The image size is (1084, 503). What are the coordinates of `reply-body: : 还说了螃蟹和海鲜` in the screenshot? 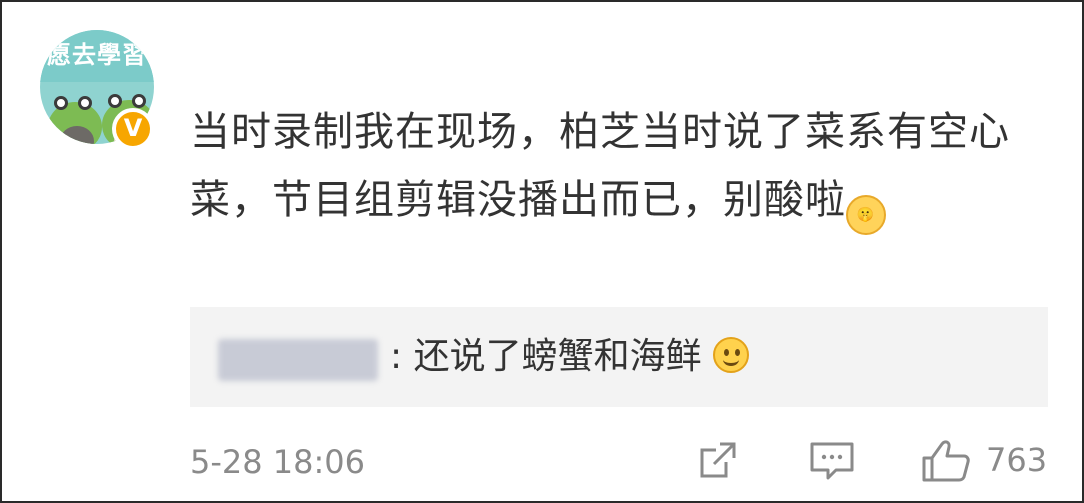 It's located at (570, 357).